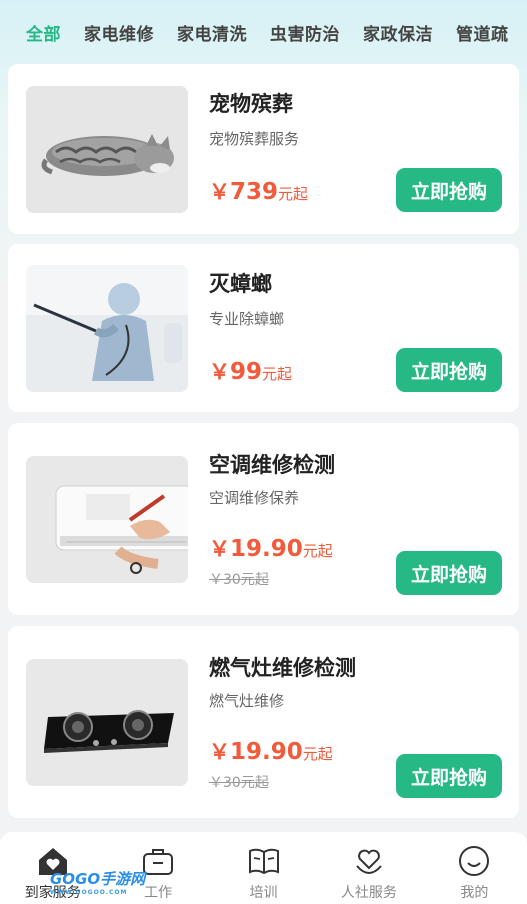  Describe the element at coordinates (254, 139) in the screenshot. I see `service-subtitle: 宠物殡葬服务` at that location.